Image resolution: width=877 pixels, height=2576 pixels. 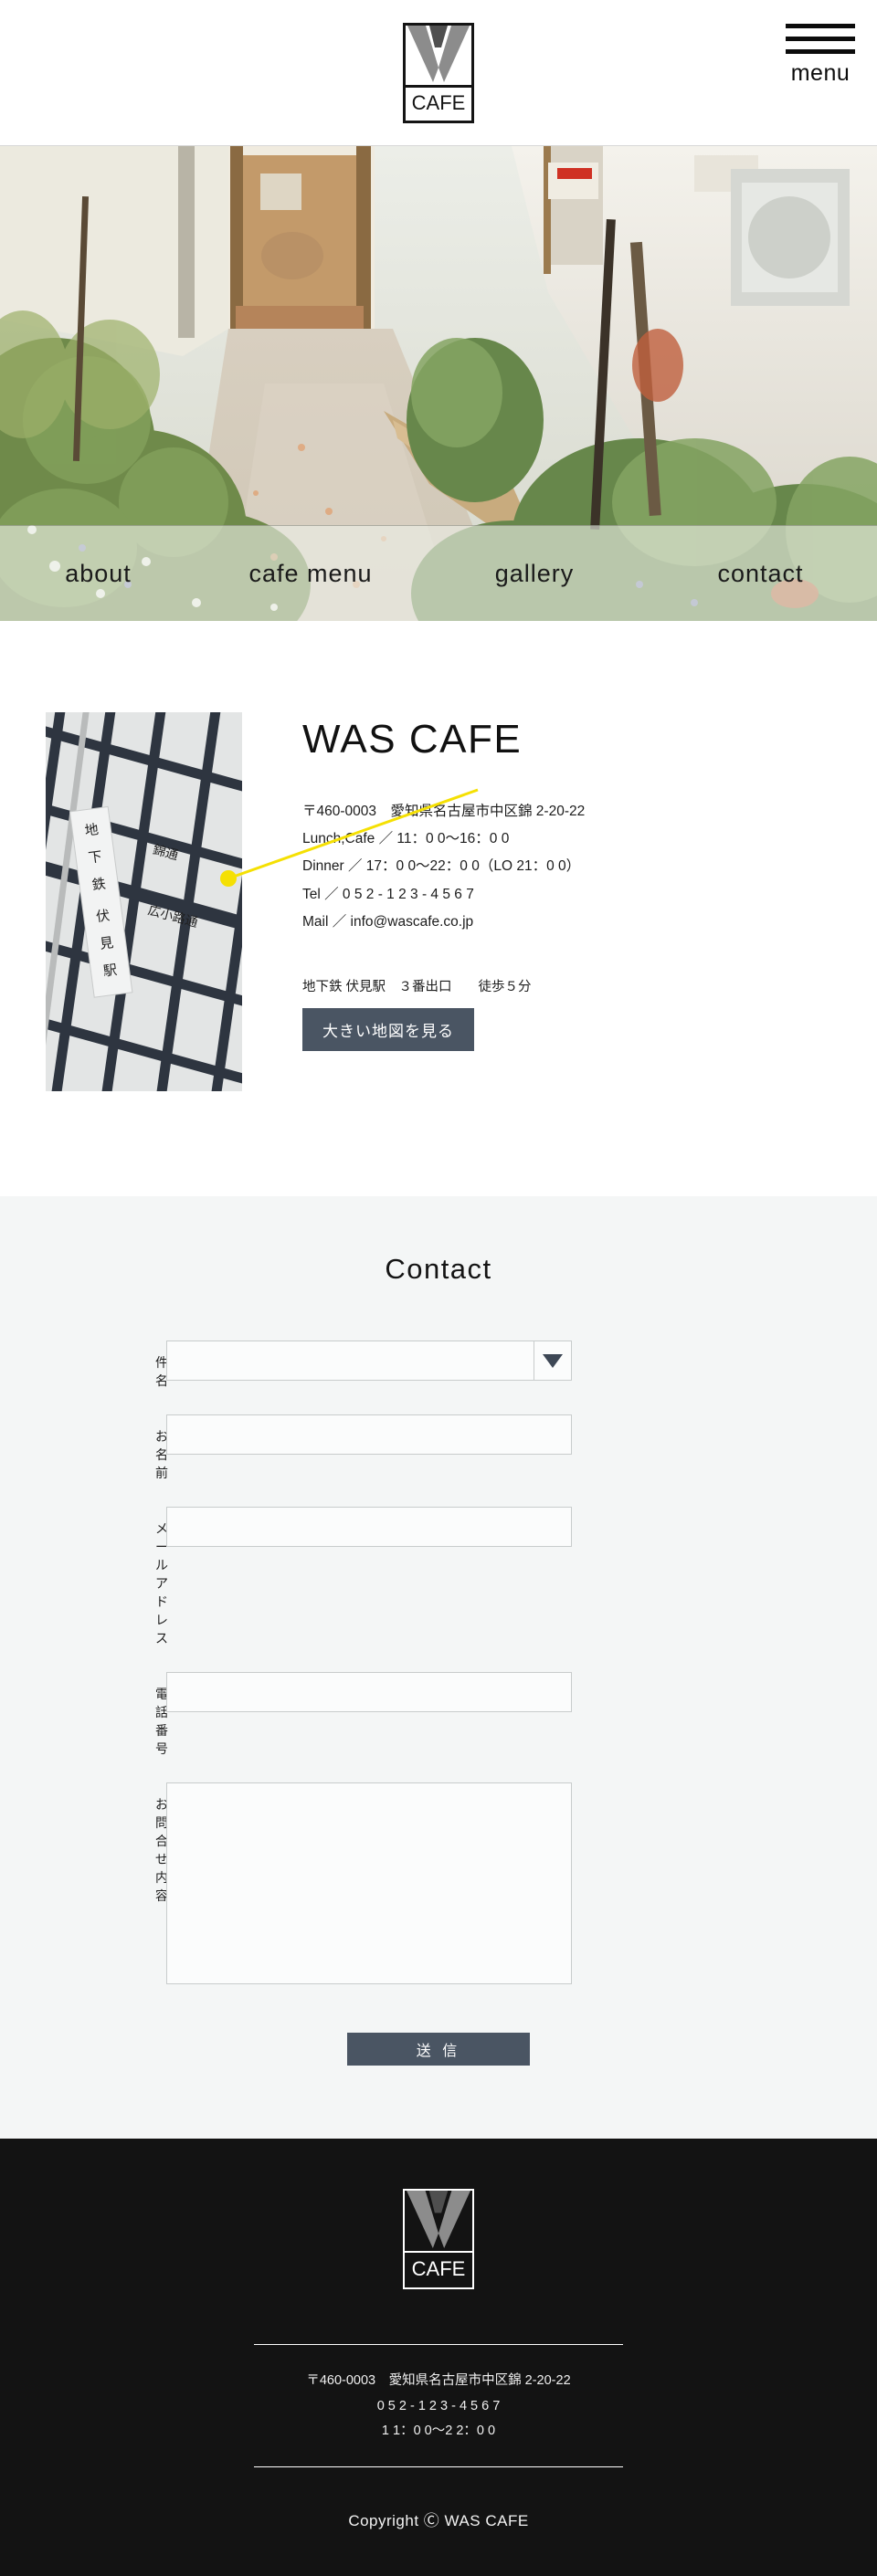 I want to click on message-textarea, so click(x=369, y=1883).